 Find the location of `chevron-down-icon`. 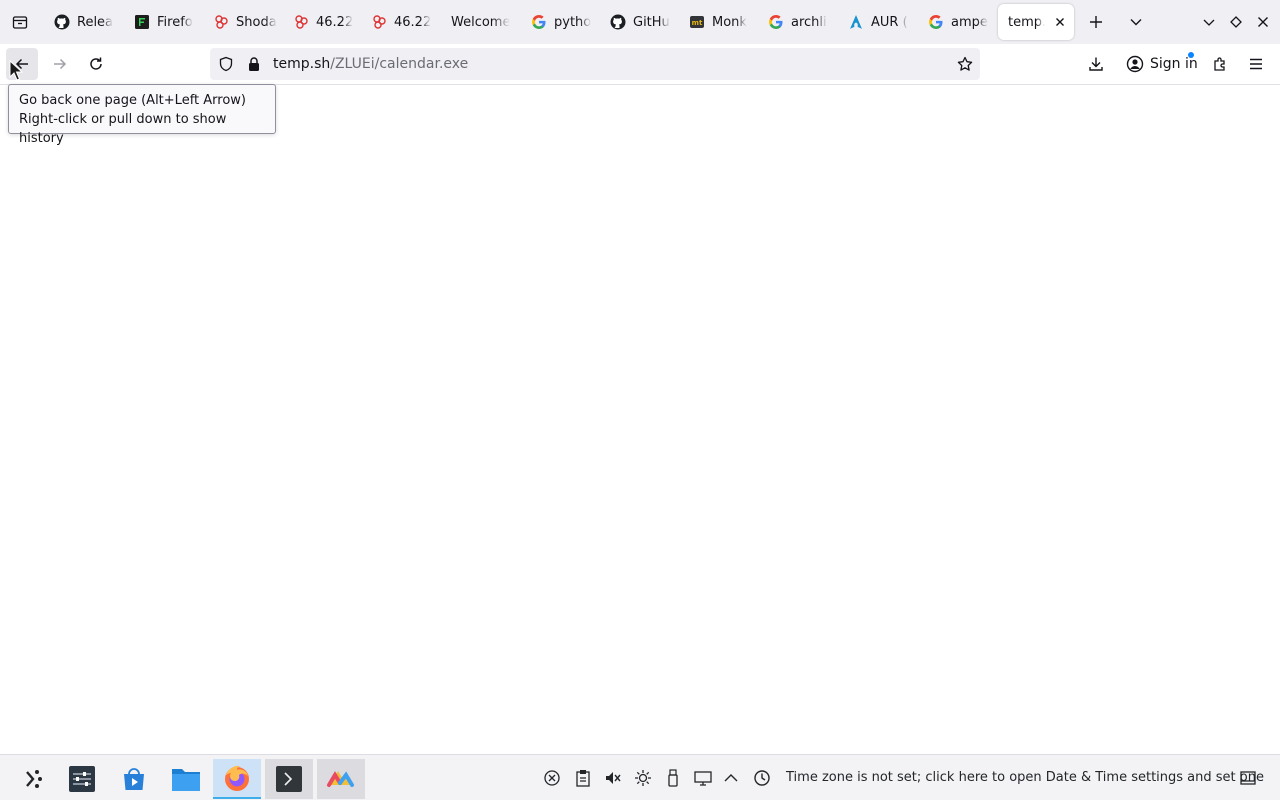

chevron-down-icon is located at coordinates (1136, 22).